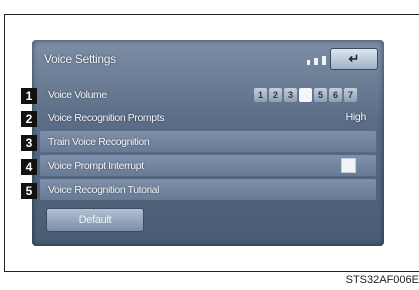  I want to click on figure-reference-code: STS32AF006E, so click(382, 280).